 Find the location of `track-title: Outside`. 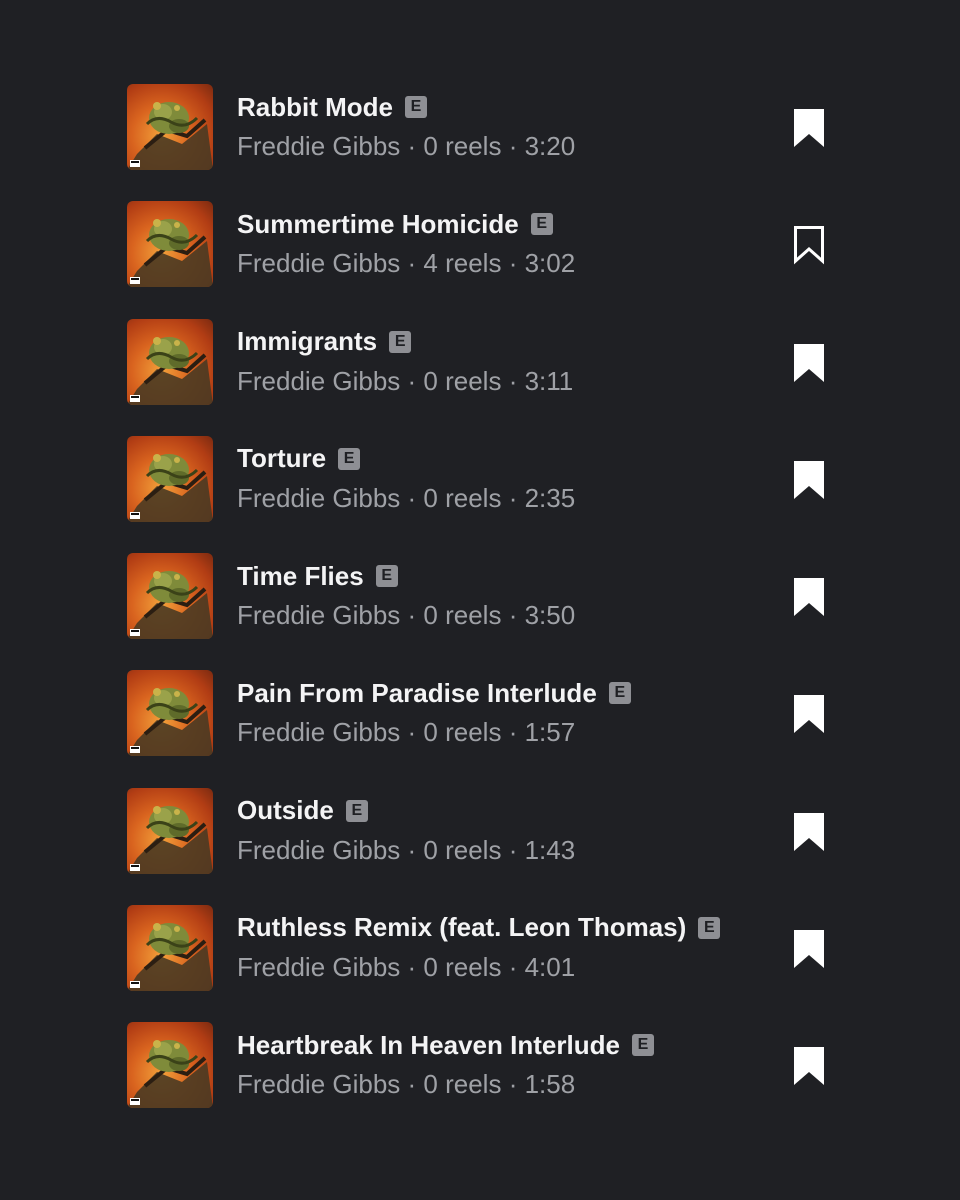

track-title: Outside is located at coordinates (285, 810).